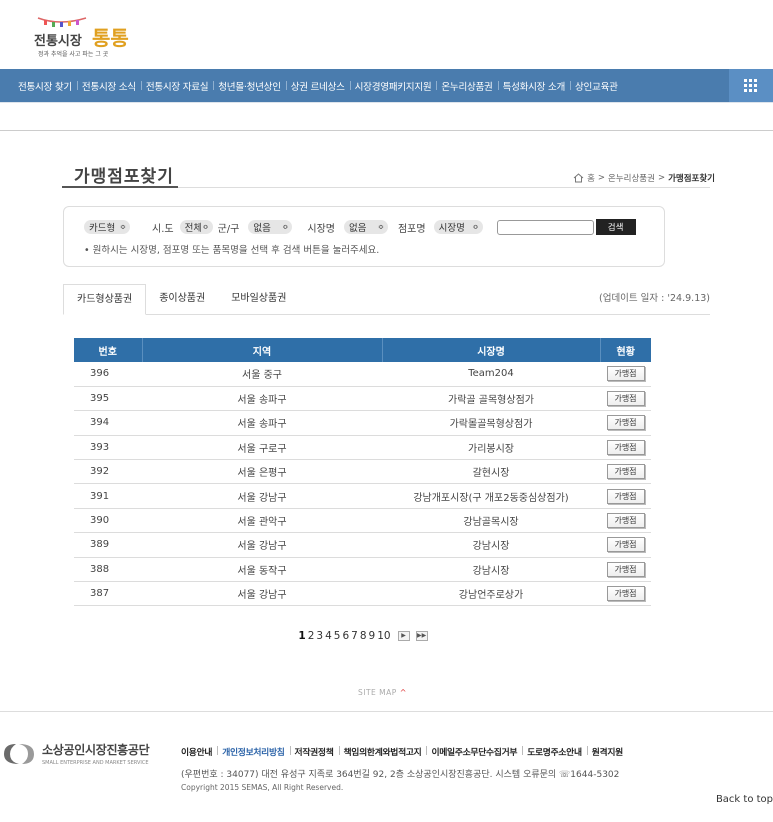 This screenshot has height=822, width=773. I want to click on tab-card-voucher: 카드형상품권, so click(105, 299).